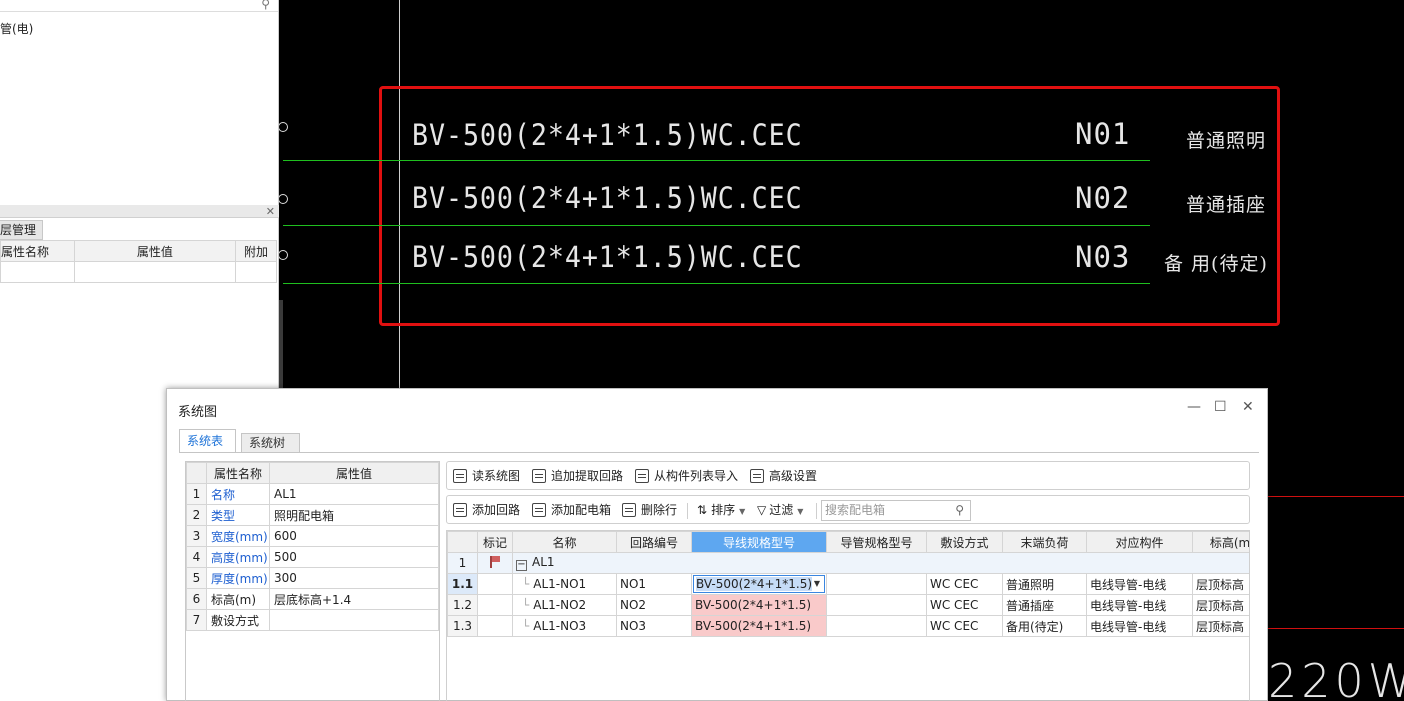  What do you see at coordinates (238, 578) in the screenshot?
I see `property-name: 厚度(mm)` at bounding box center [238, 578].